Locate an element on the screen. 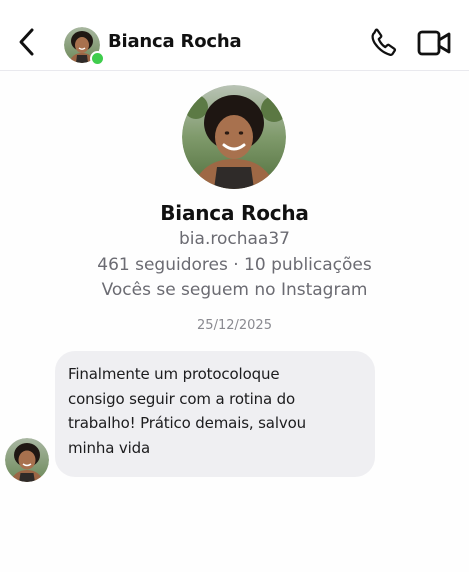 The height and width of the screenshot is (572, 469). back-button is located at coordinates (27, 42).